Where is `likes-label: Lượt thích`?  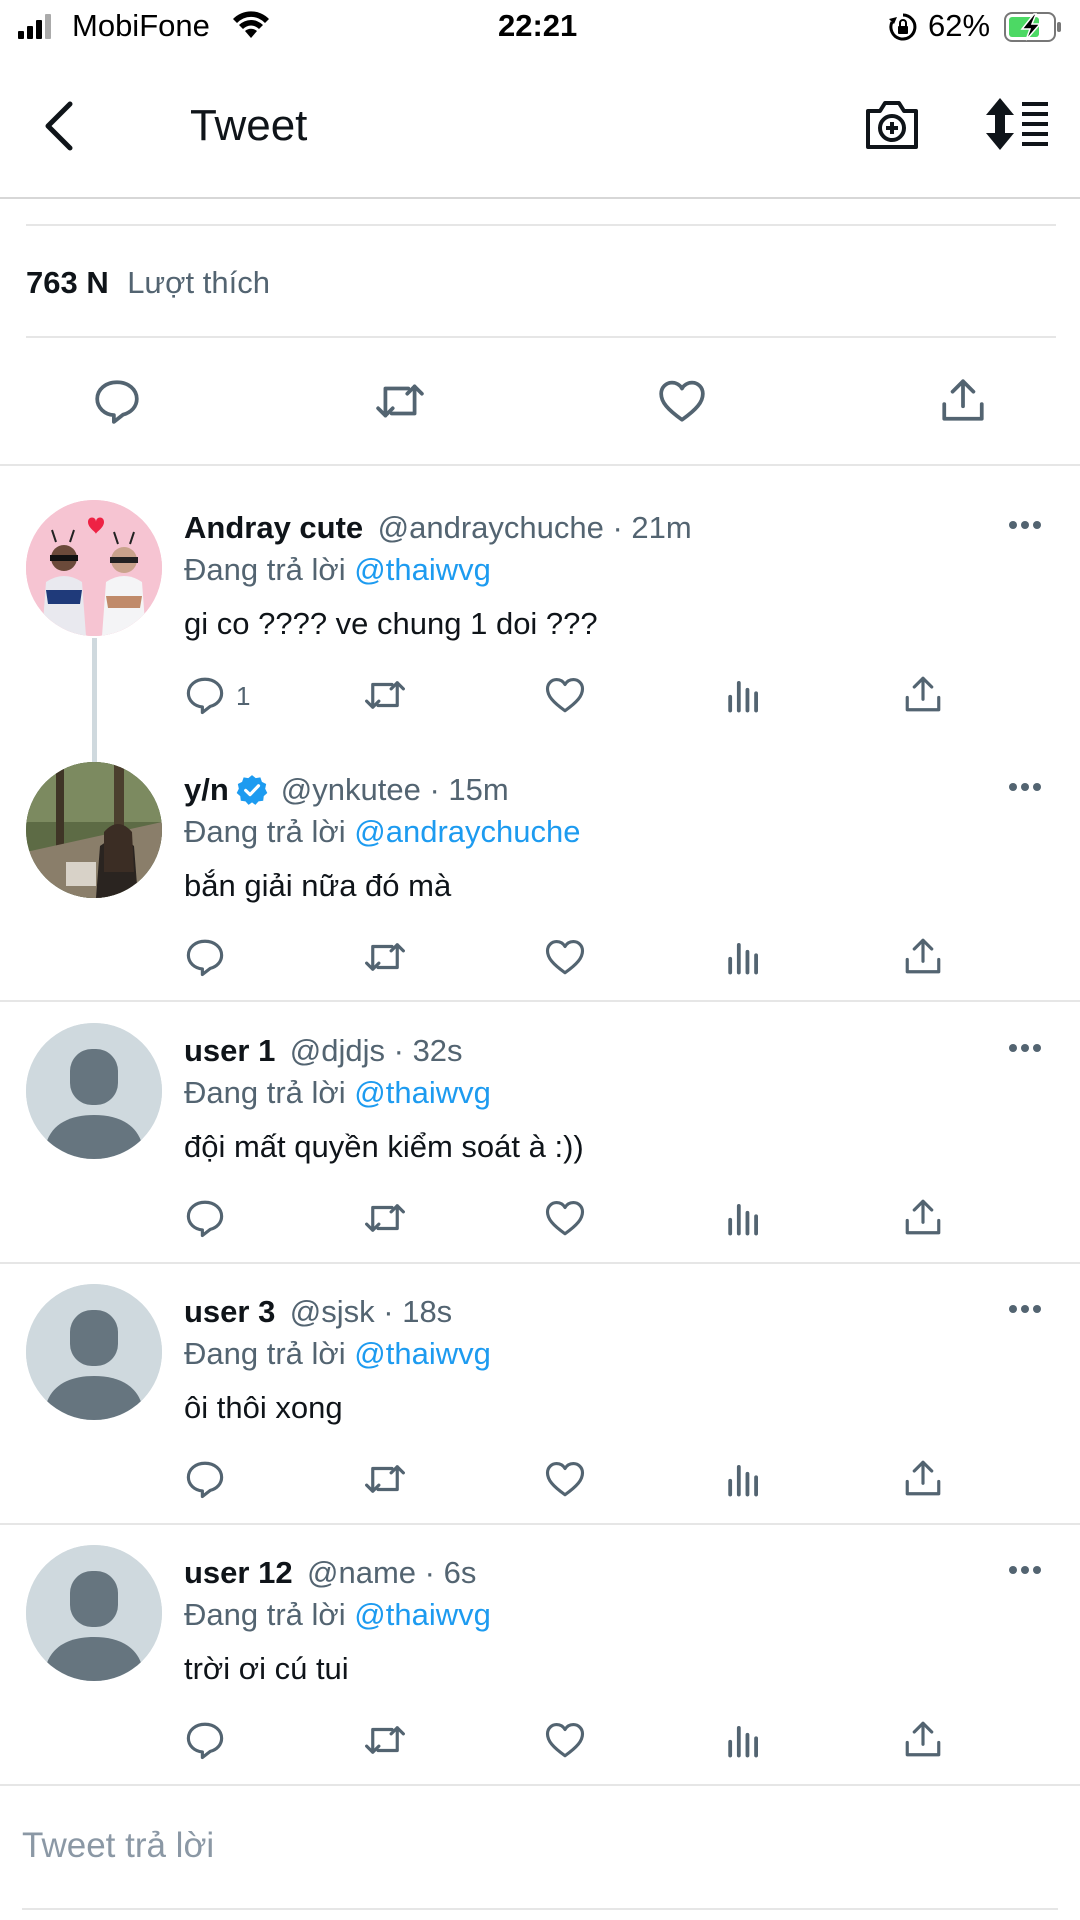 likes-label: Lượt thích is located at coordinates (198, 282).